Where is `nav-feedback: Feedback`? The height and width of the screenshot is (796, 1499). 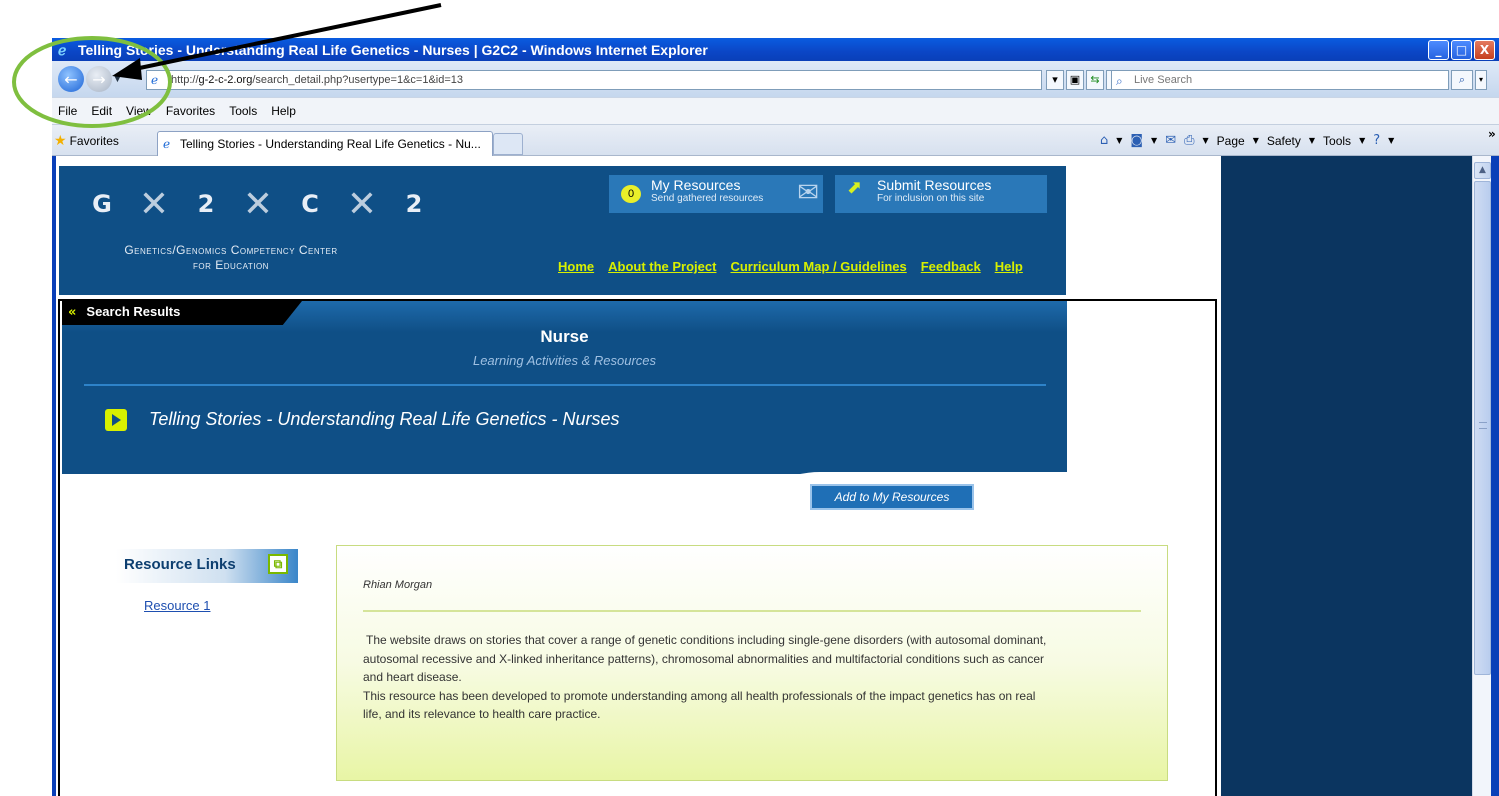
nav-feedback: Feedback is located at coordinates (951, 266).